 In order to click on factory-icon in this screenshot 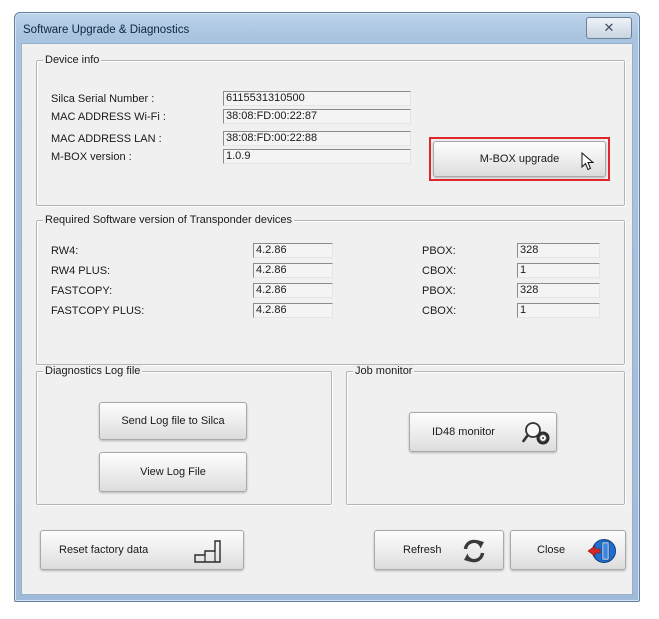, I will do `click(207, 551)`.